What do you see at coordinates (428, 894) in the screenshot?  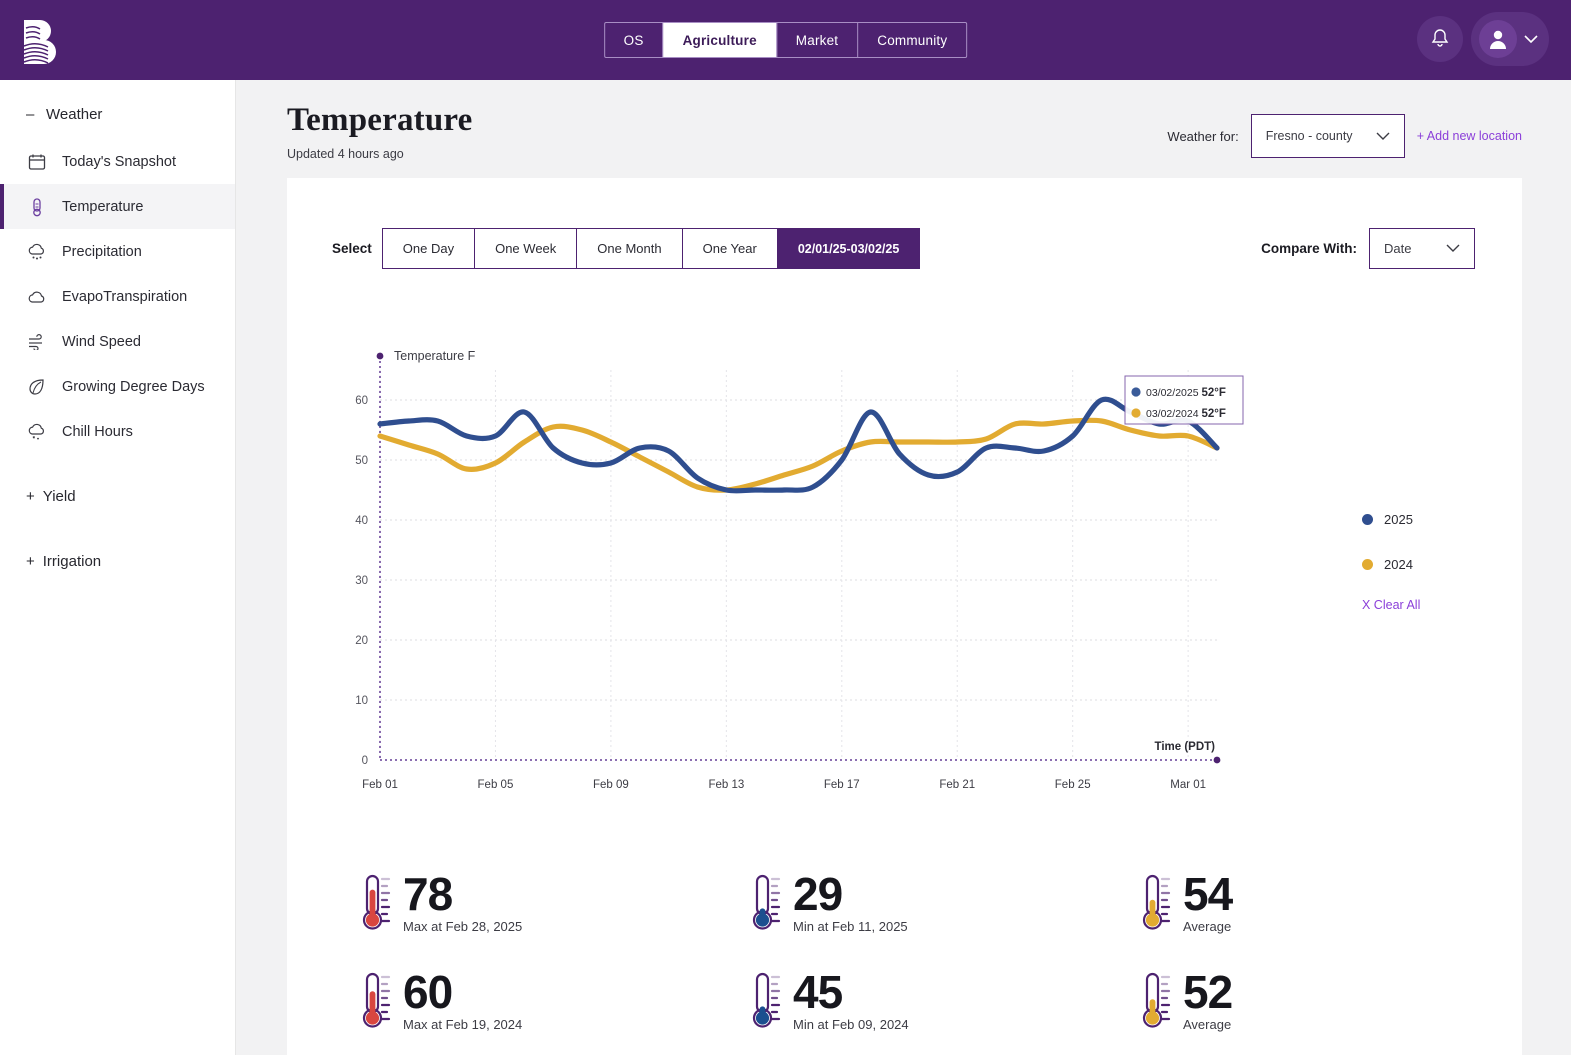 I see `stat-value: 78` at bounding box center [428, 894].